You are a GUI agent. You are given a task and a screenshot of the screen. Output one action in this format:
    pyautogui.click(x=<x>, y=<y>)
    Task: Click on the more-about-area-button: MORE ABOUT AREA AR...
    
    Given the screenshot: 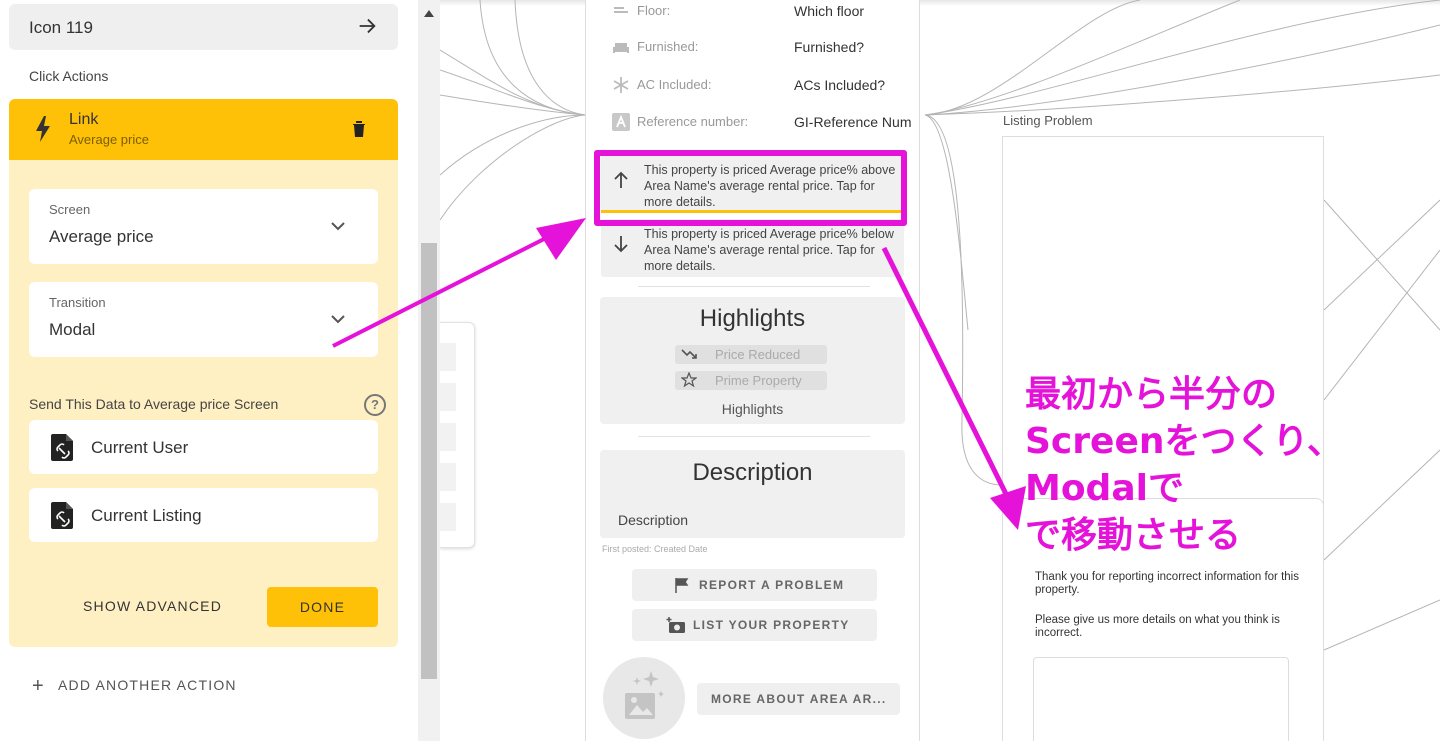 What is the action you would take?
    pyautogui.click(x=798, y=699)
    